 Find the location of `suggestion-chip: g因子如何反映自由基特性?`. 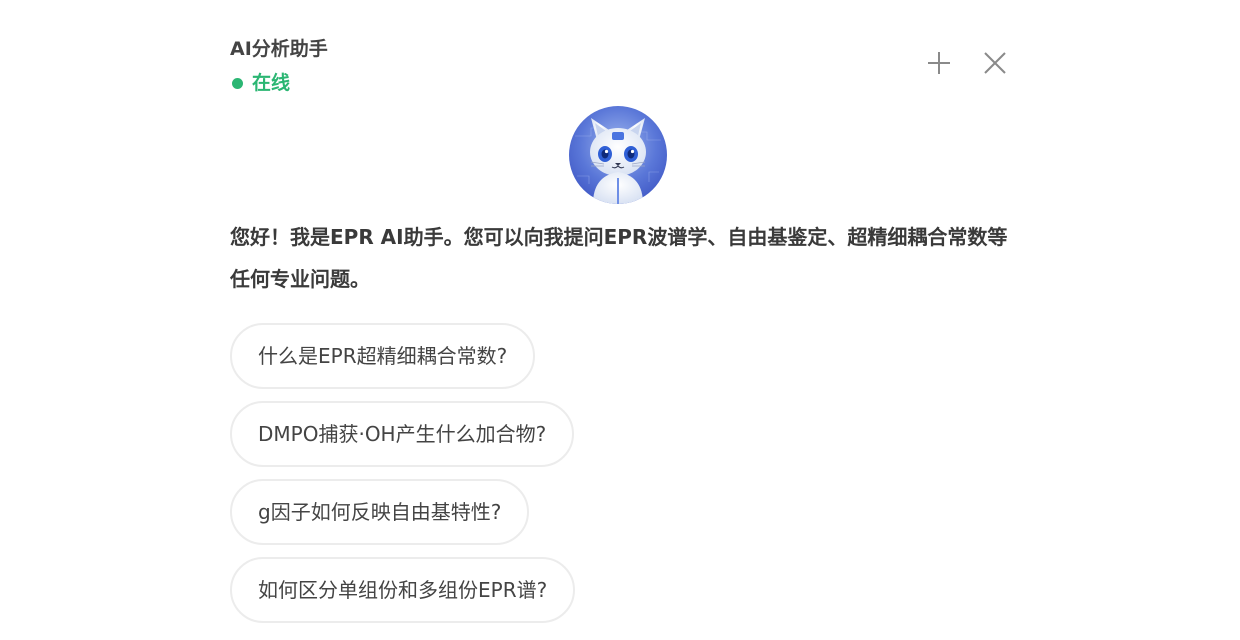

suggestion-chip: g因子如何反映自由基特性? is located at coordinates (380, 512).